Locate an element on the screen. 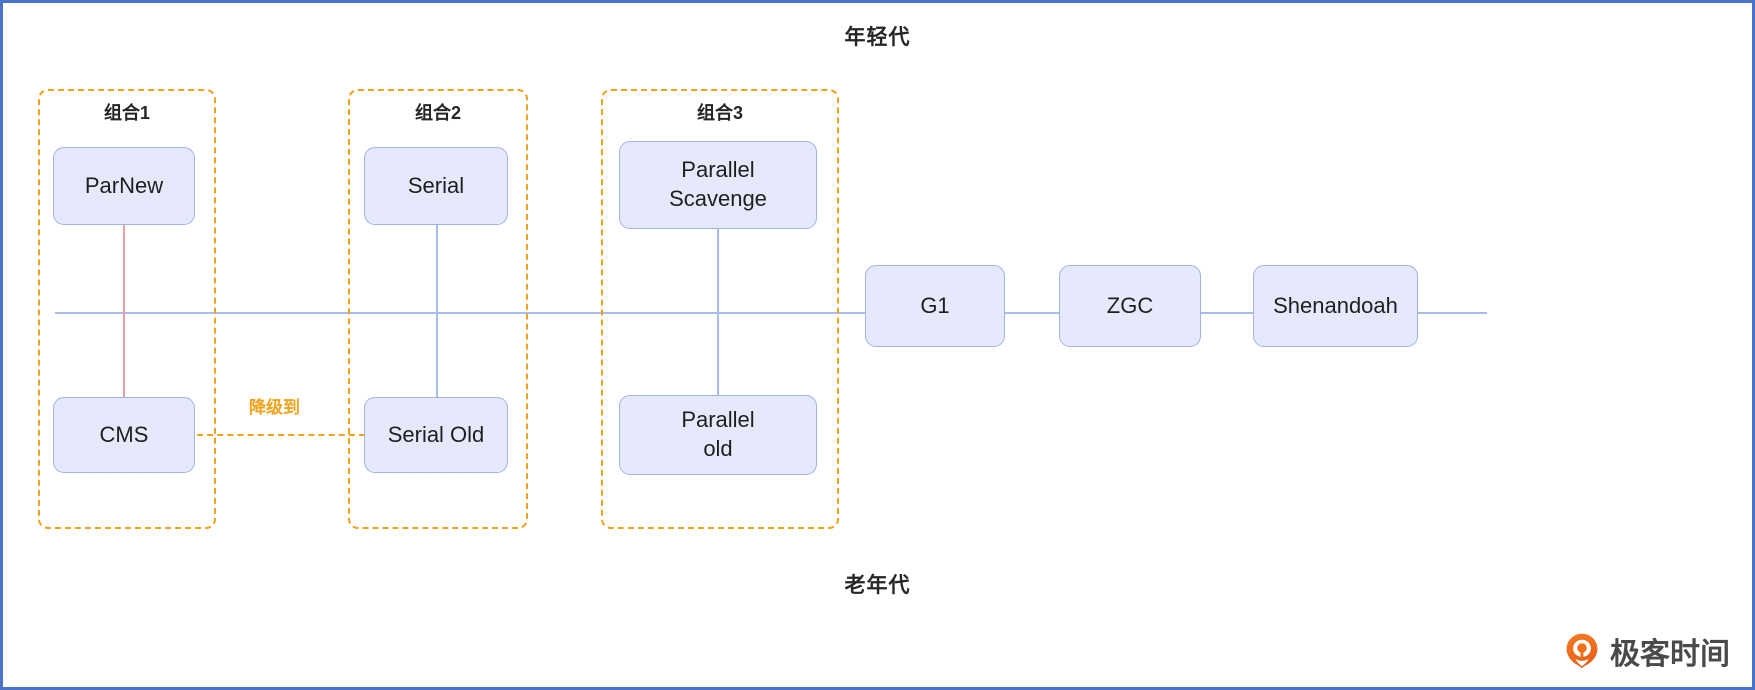  node-serial-old: Serial Old is located at coordinates (436, 435).